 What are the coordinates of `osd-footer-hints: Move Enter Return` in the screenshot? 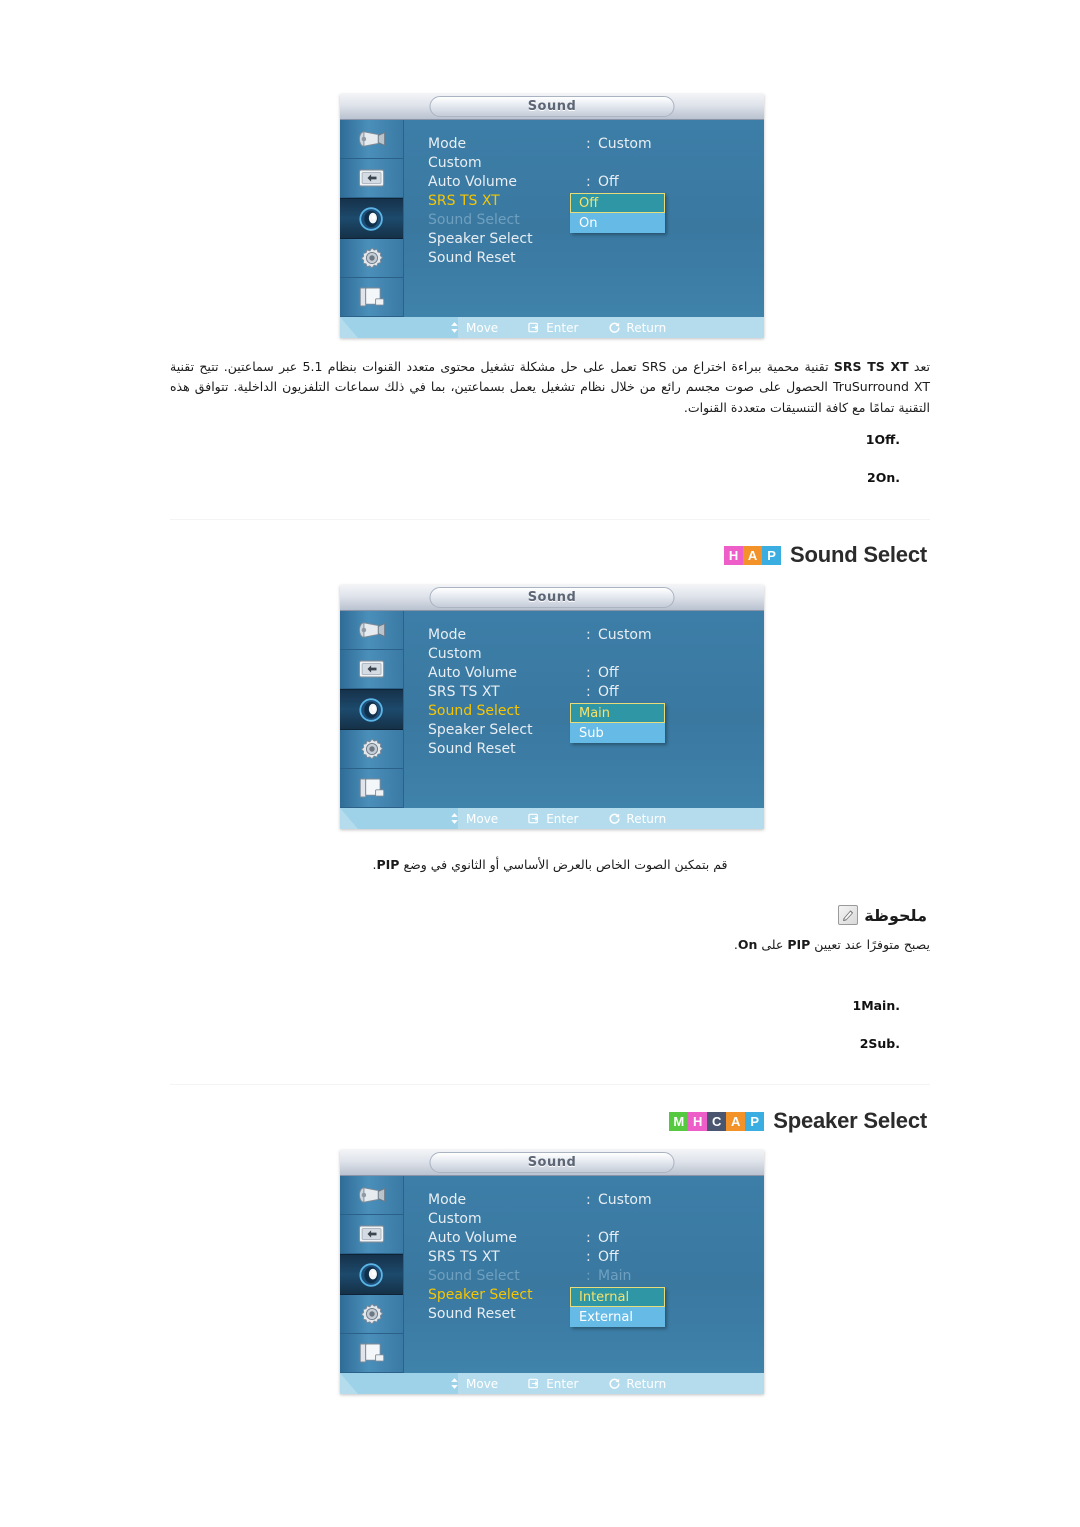 It's located at (552, 818).